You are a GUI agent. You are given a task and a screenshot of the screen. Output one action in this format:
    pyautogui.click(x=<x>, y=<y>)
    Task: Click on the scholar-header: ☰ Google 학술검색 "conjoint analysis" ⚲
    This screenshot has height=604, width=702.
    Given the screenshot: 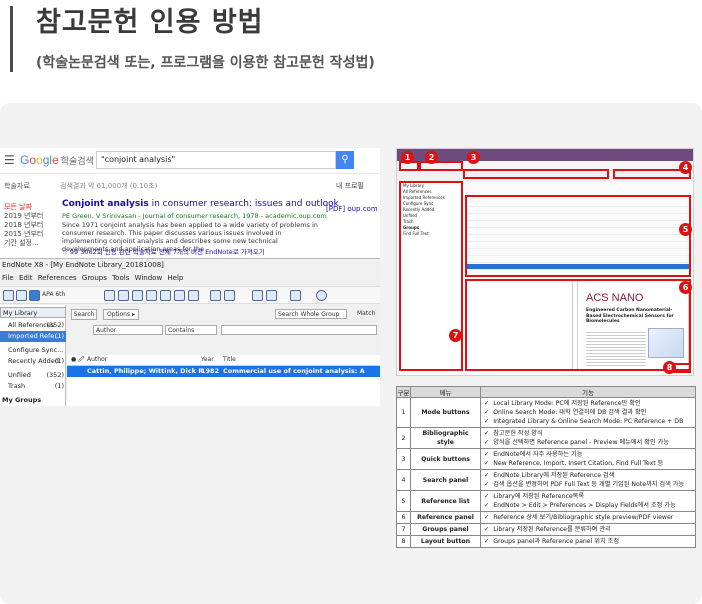 What is the action you would take?
    pyautogui.click(x=190, y=161)
    